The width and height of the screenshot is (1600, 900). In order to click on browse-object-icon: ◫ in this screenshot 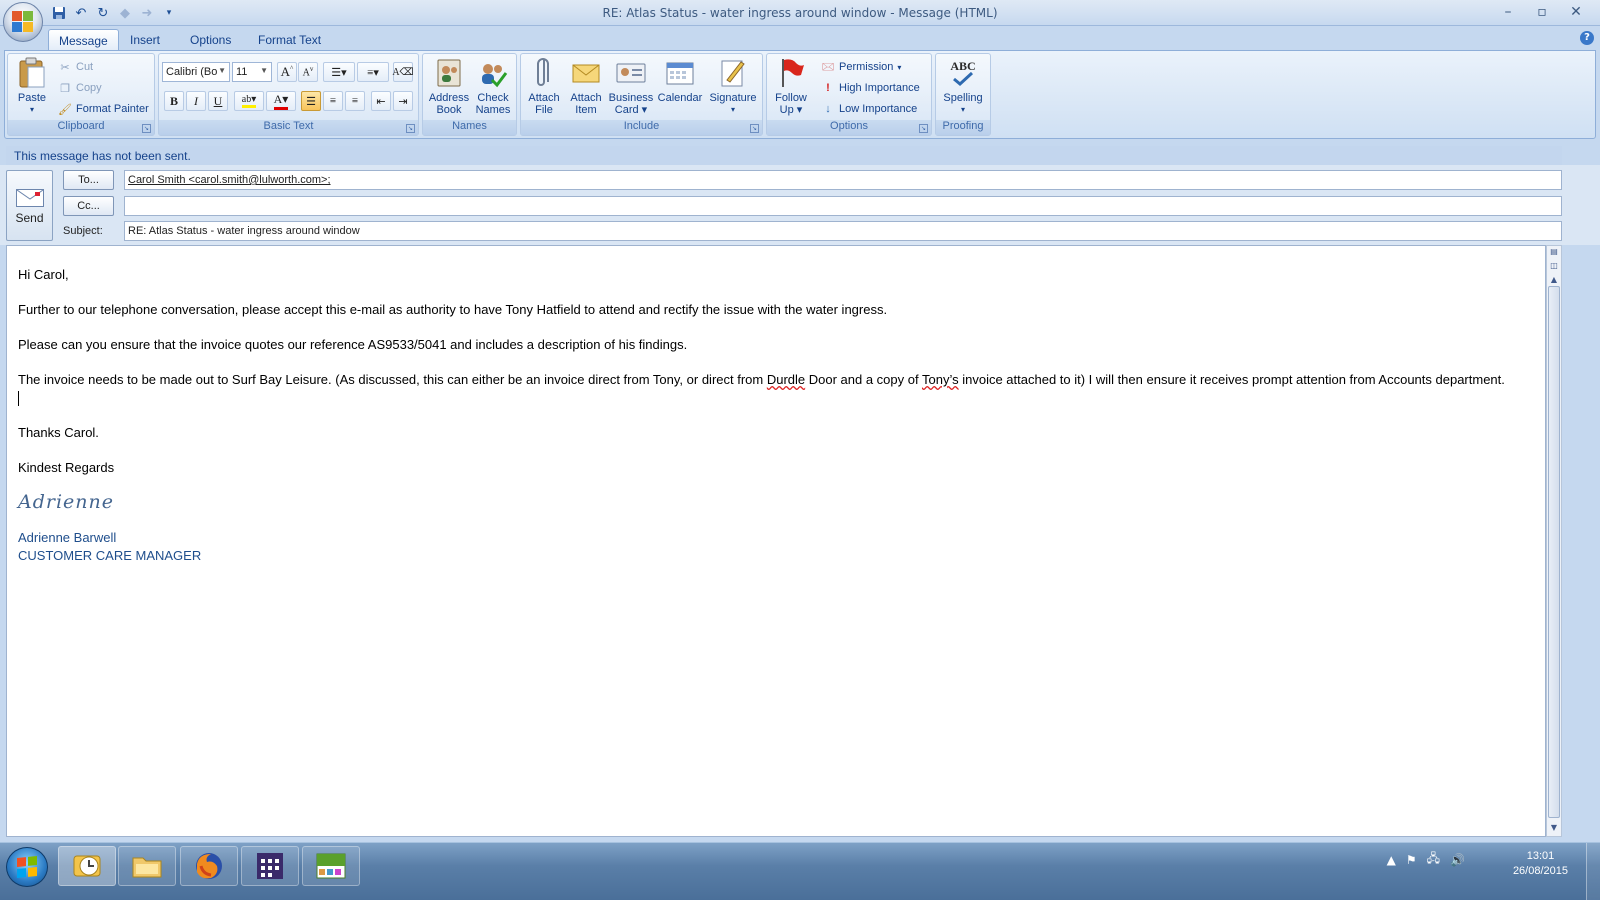, I will do `click(1554, 266)`.